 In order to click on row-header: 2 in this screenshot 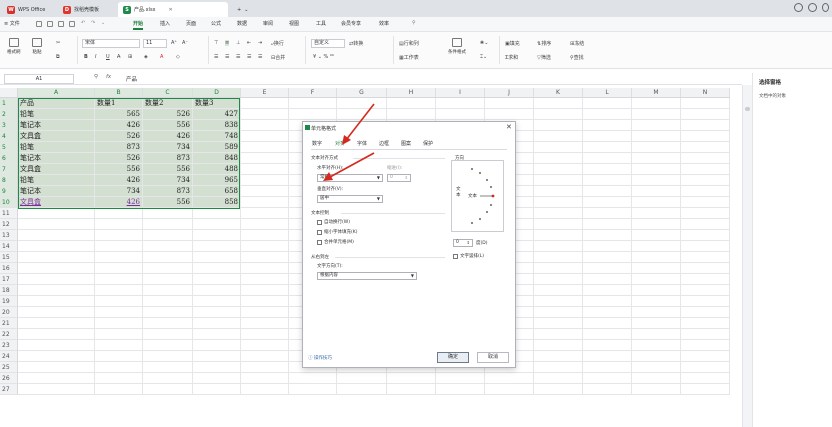, I will do `click(9, 114)`.